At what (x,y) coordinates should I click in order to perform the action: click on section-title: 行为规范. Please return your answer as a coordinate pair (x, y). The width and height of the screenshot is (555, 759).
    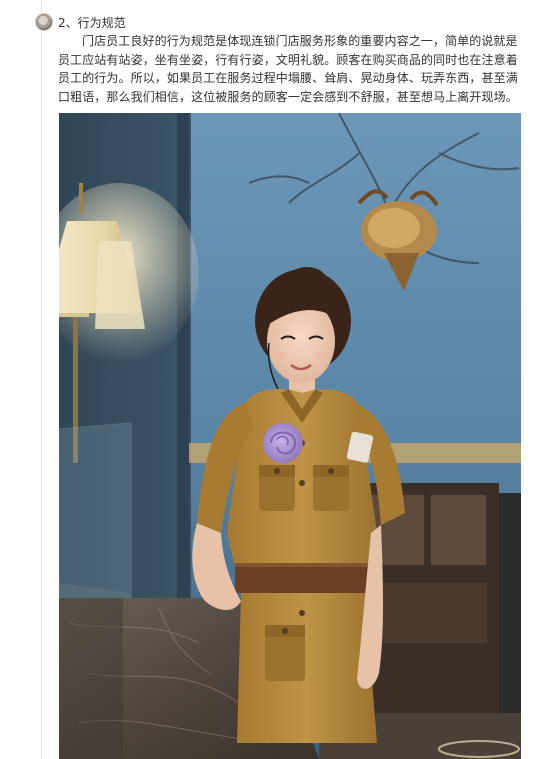
    Looking at the image, I should click on (101, 23).